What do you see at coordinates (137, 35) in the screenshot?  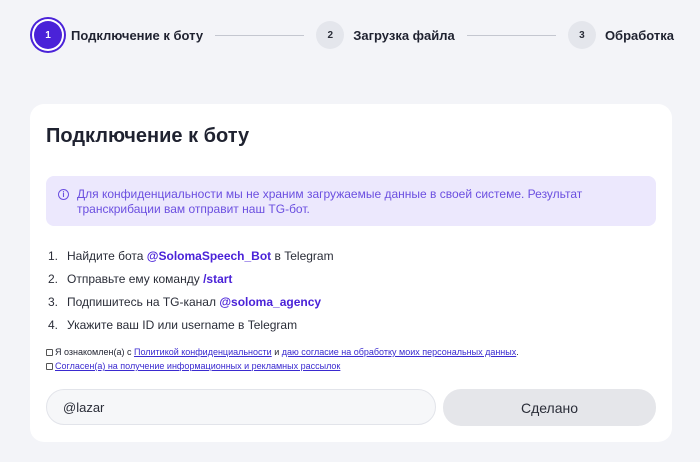 I see `step-label-1: Подключение к боту` at bounding box center [137, 35].